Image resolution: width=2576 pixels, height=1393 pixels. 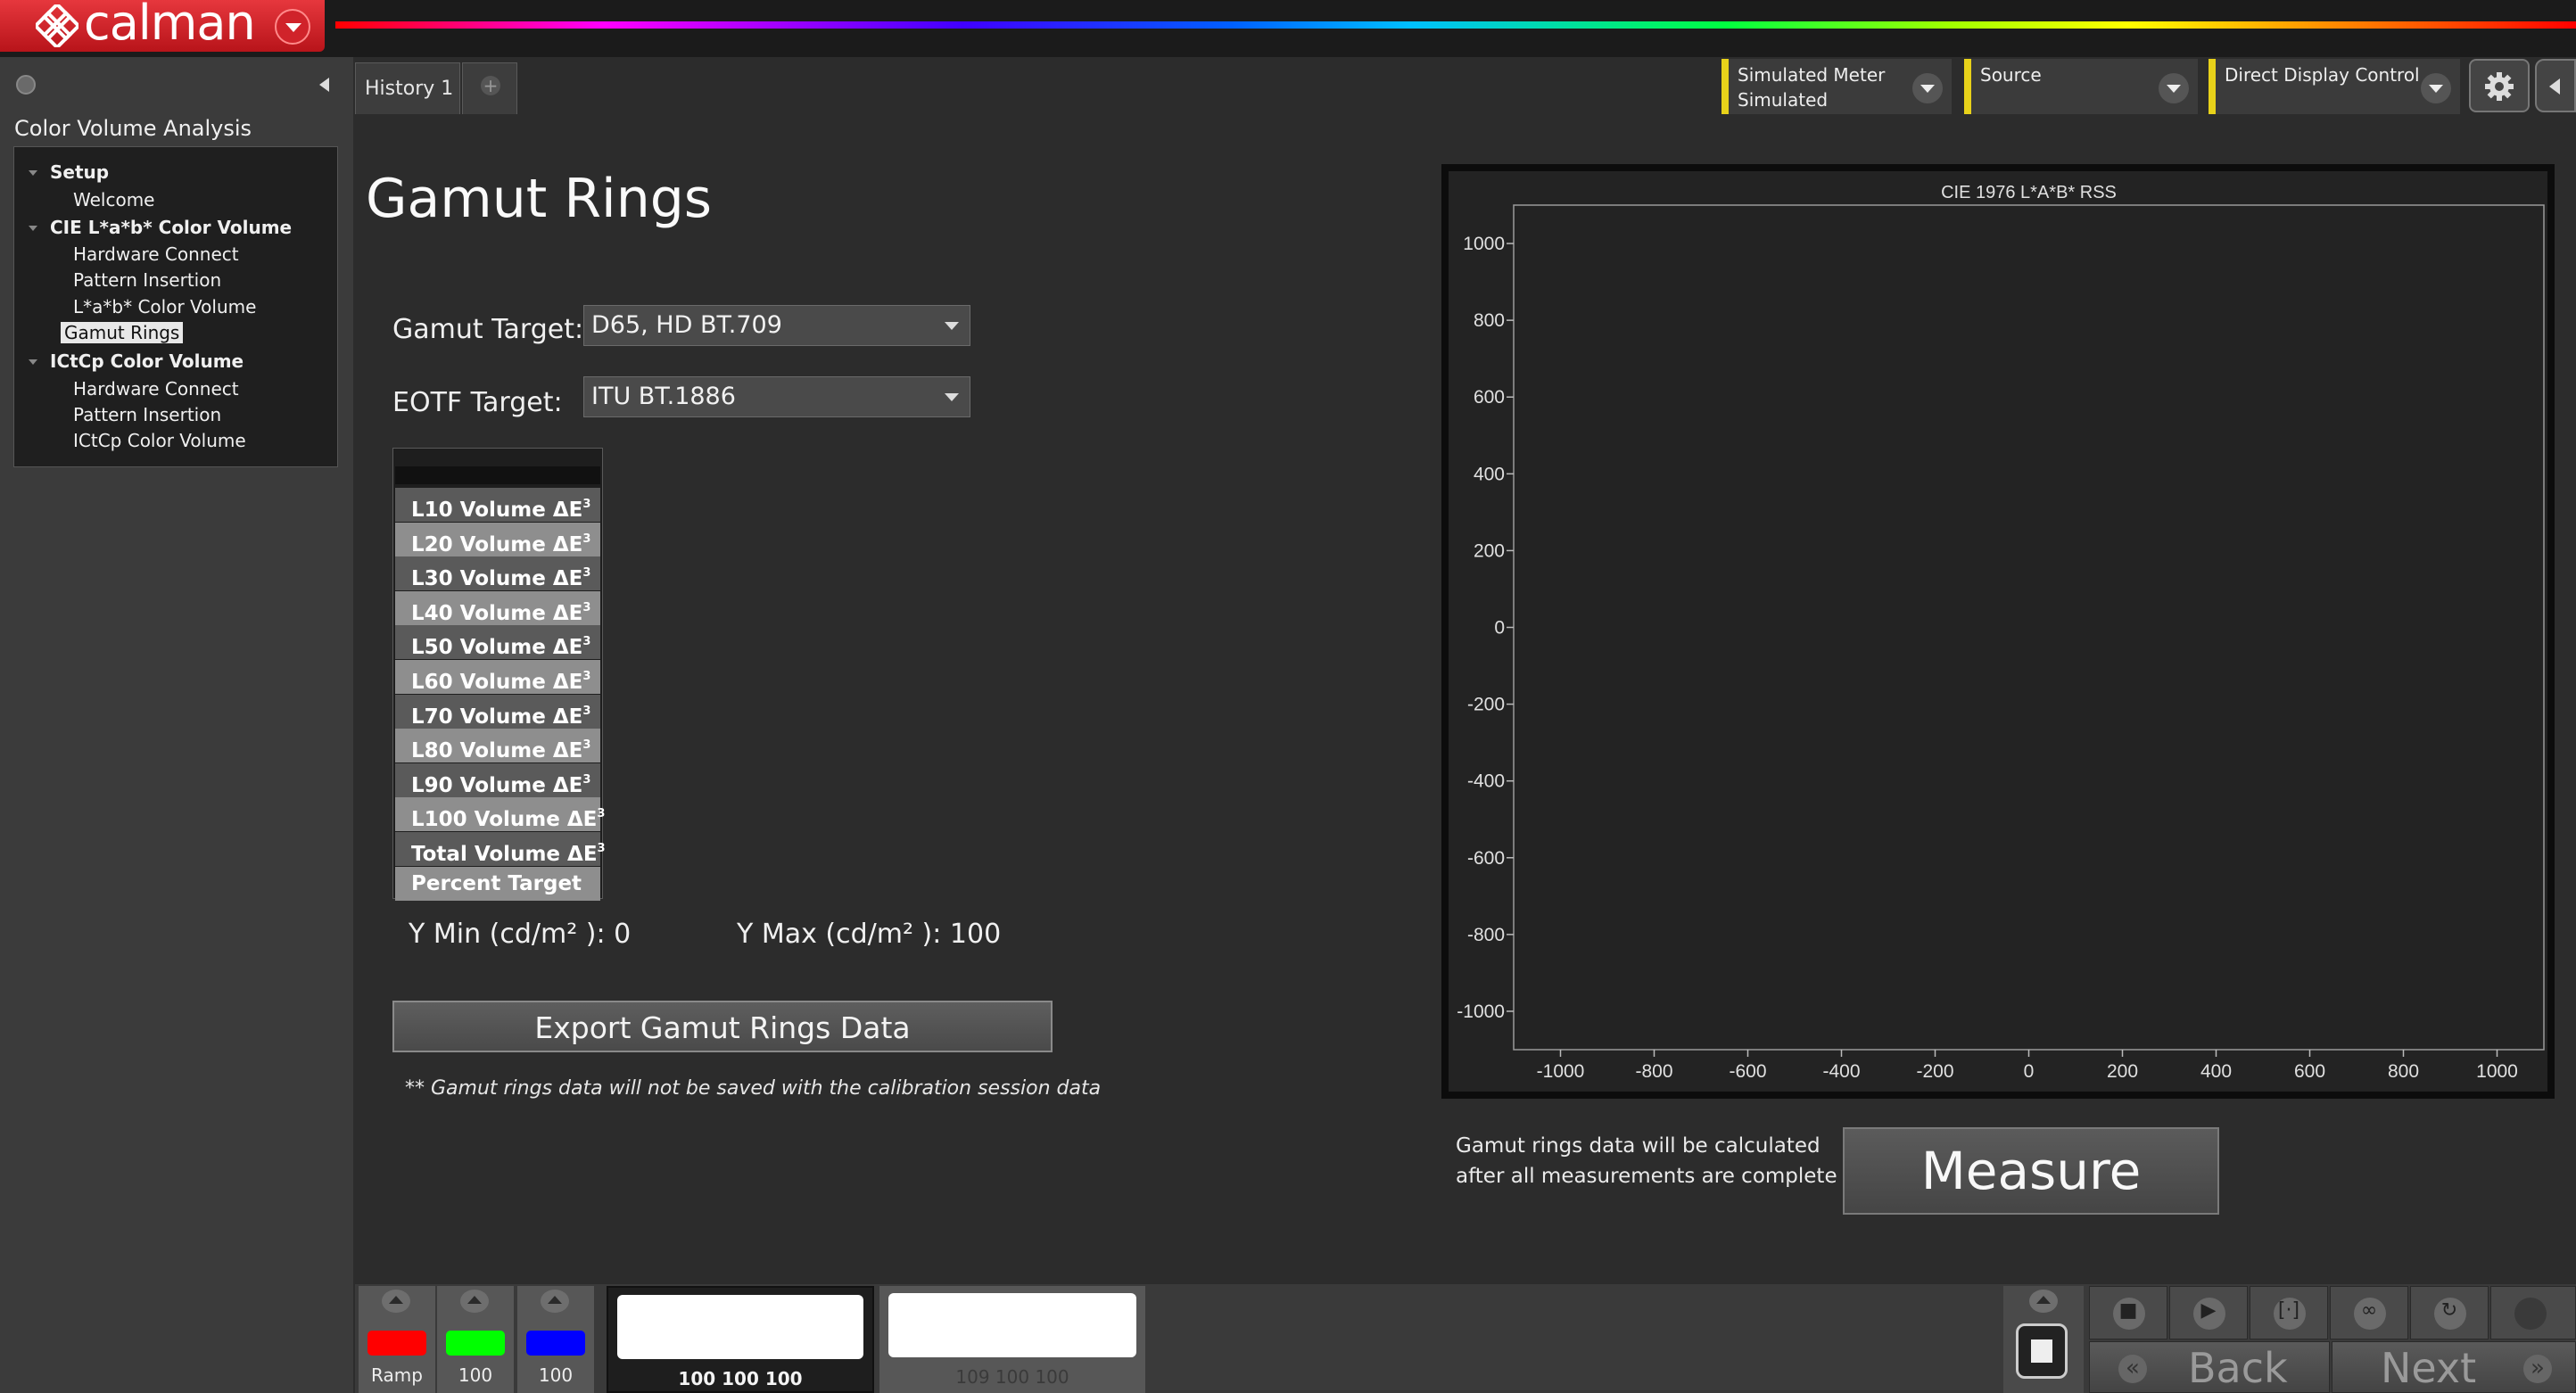 What do you see at coordinates (1639, 1146) in the screenshot?
I see `measure-note-line-1: Gamut rings data will be calculated` at bounding box center [1639, 1146].